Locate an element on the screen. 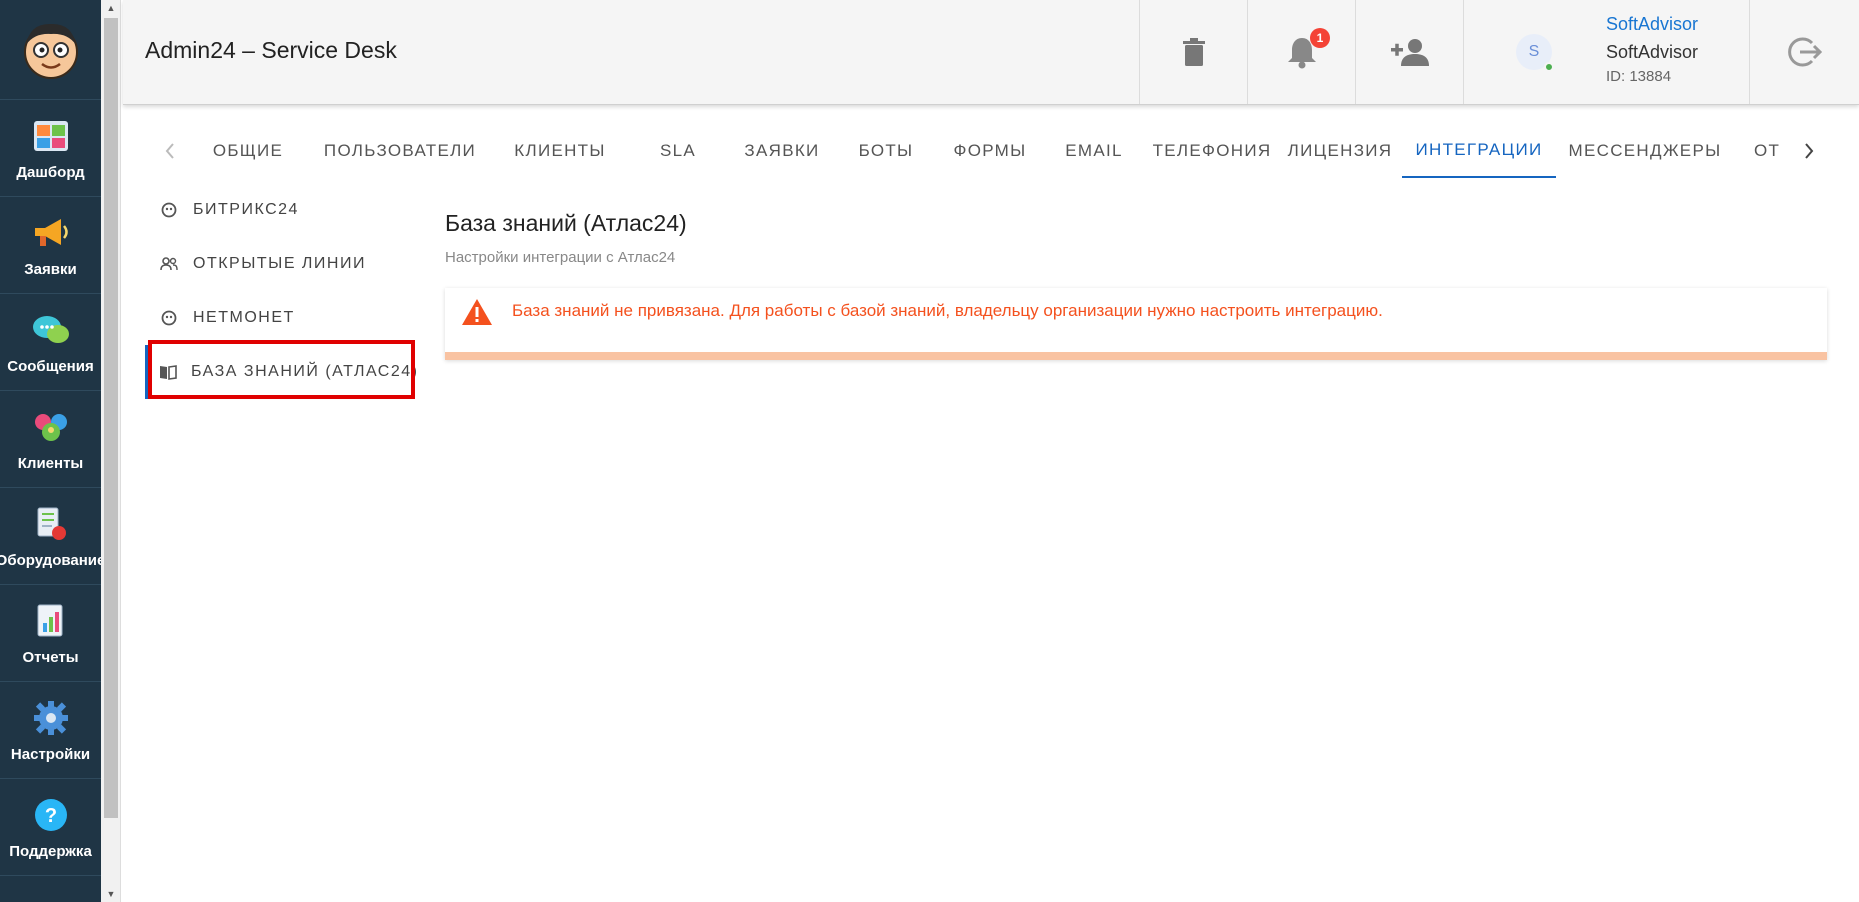  sidebar-item-reports: Отчеты is located at coordinates (50, 633).